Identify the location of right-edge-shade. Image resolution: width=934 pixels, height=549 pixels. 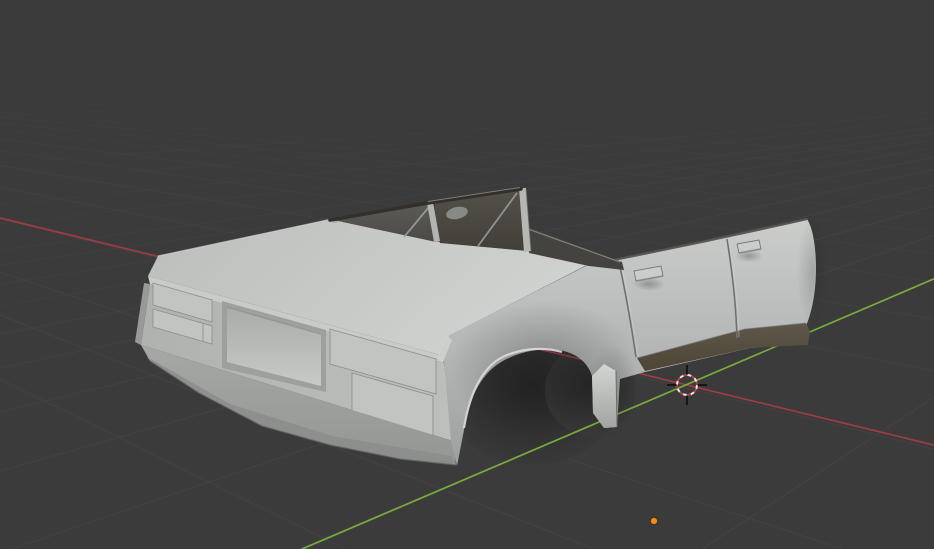
(813, 272).